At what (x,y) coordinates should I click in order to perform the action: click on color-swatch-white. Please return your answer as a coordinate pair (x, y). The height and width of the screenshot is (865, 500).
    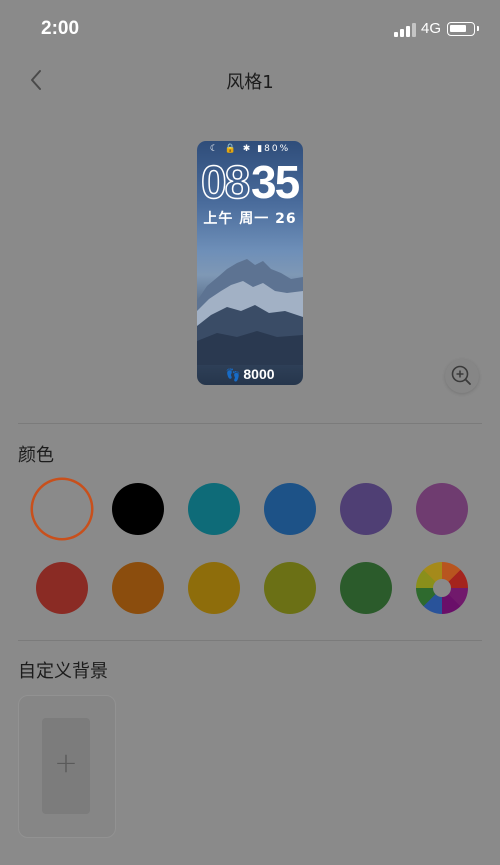
    Looking at the image, I should click on (62, 509).